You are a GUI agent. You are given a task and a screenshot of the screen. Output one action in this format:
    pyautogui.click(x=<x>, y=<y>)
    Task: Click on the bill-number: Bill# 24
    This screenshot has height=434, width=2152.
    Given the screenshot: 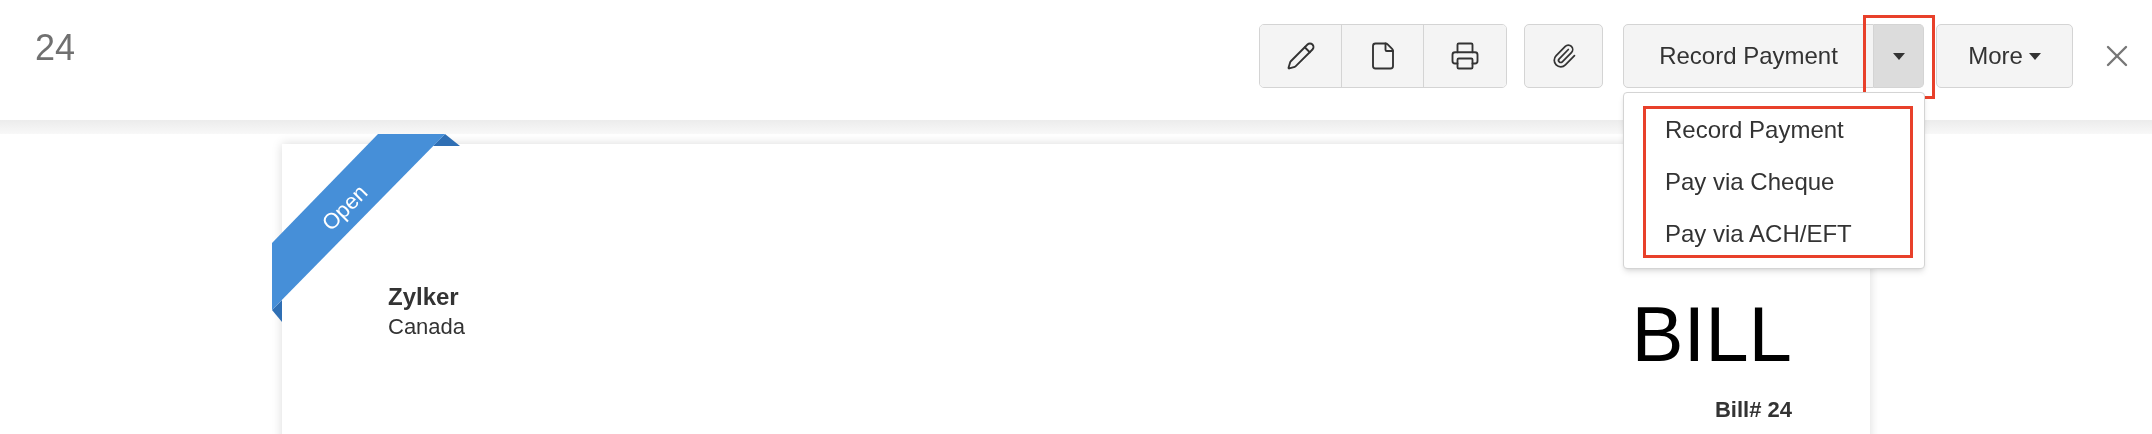 What is the action you would take?
    pyautogui.click(x=1753, y=410)
    